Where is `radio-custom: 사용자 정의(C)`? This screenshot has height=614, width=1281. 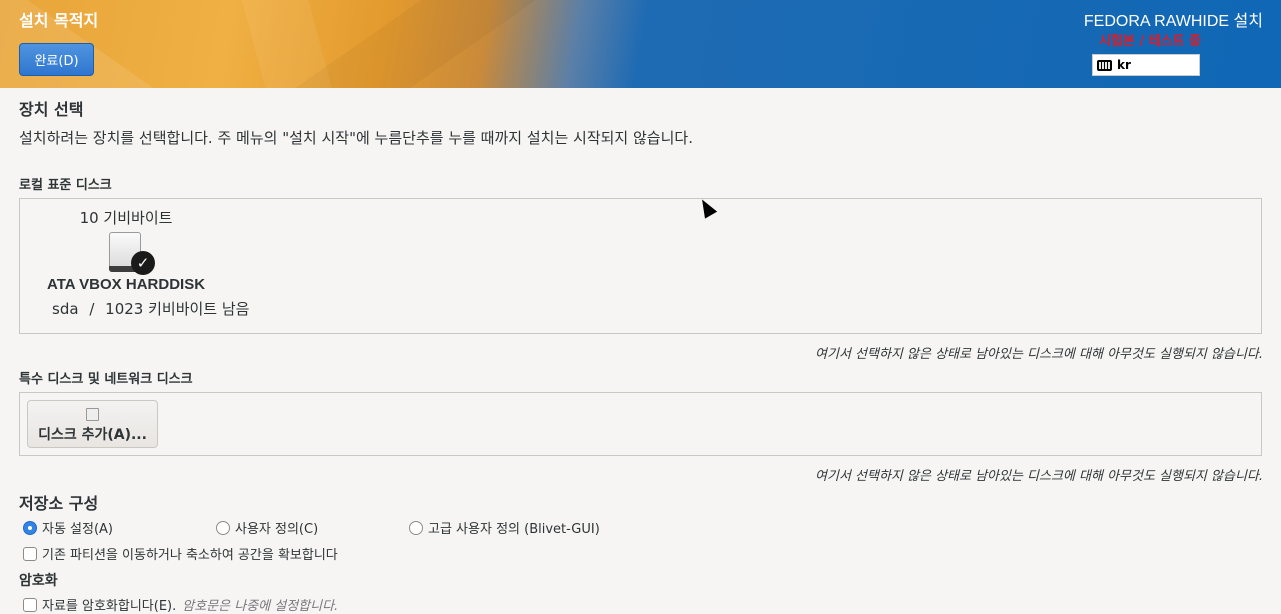 radio-custom: 사용자 정의(C) is located at coordinates (267, 527).